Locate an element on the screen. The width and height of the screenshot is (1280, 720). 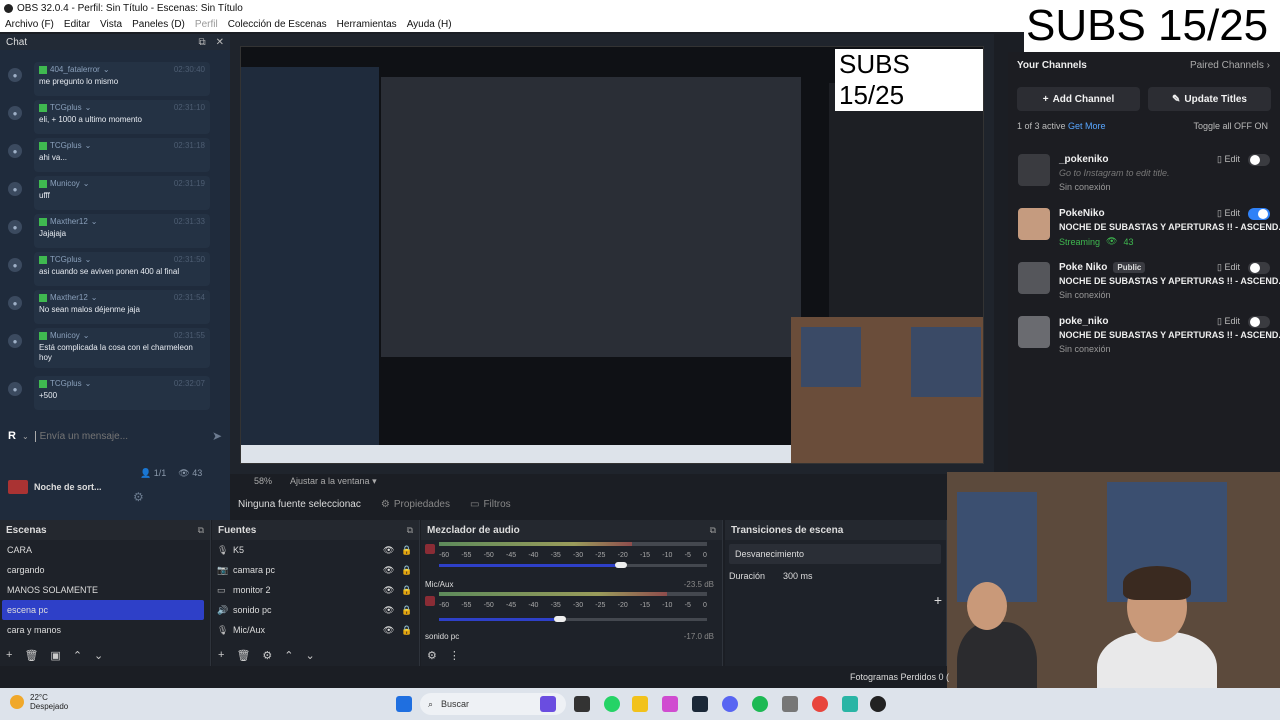
whatsapp-icon is located at coordinates (612, 704).